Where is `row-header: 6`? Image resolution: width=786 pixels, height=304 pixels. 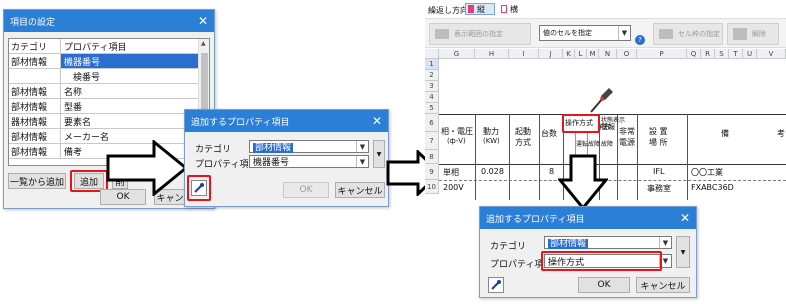 row-header: 6 is located at coordinates (432, 123).